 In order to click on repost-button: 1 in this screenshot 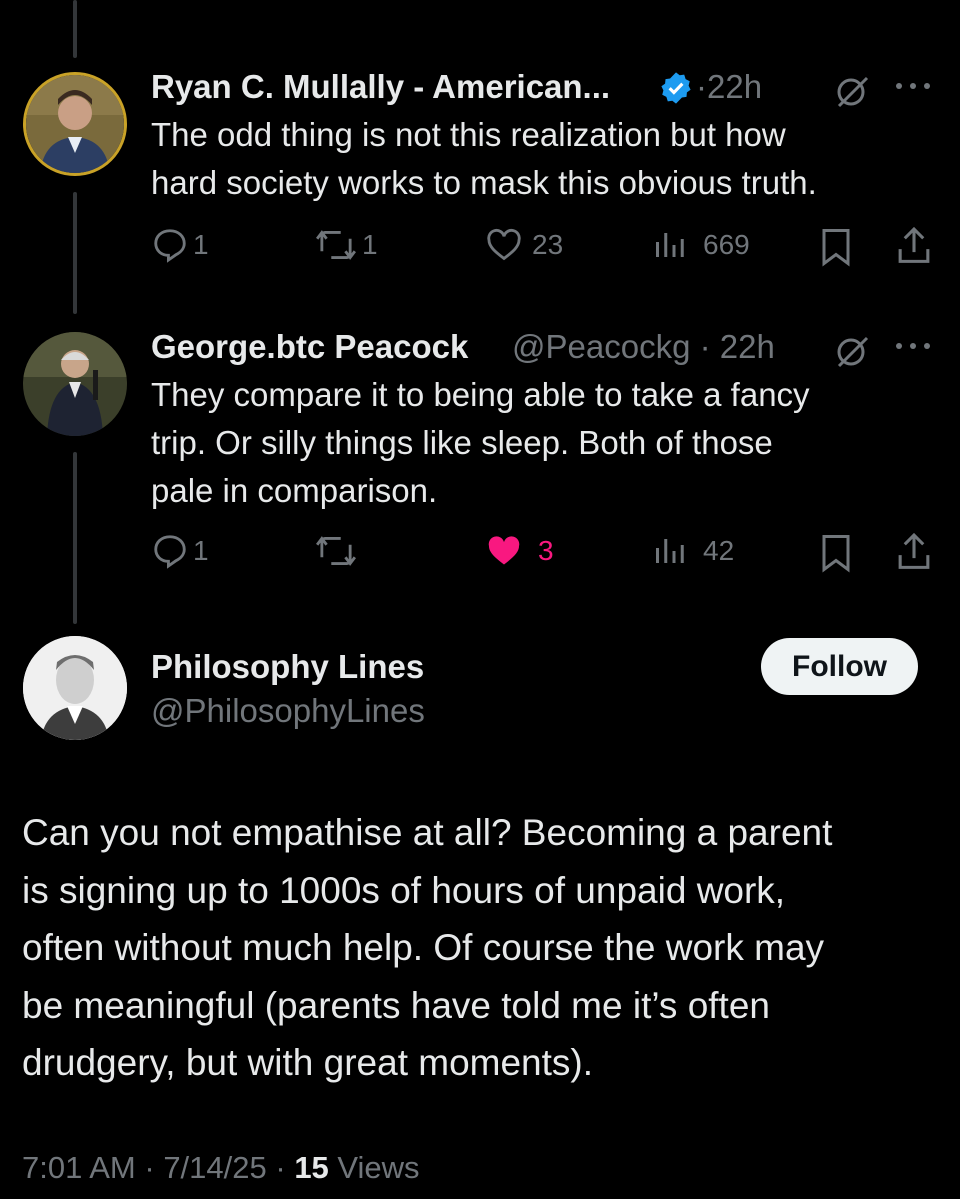, I will do `click(346, 245)`.